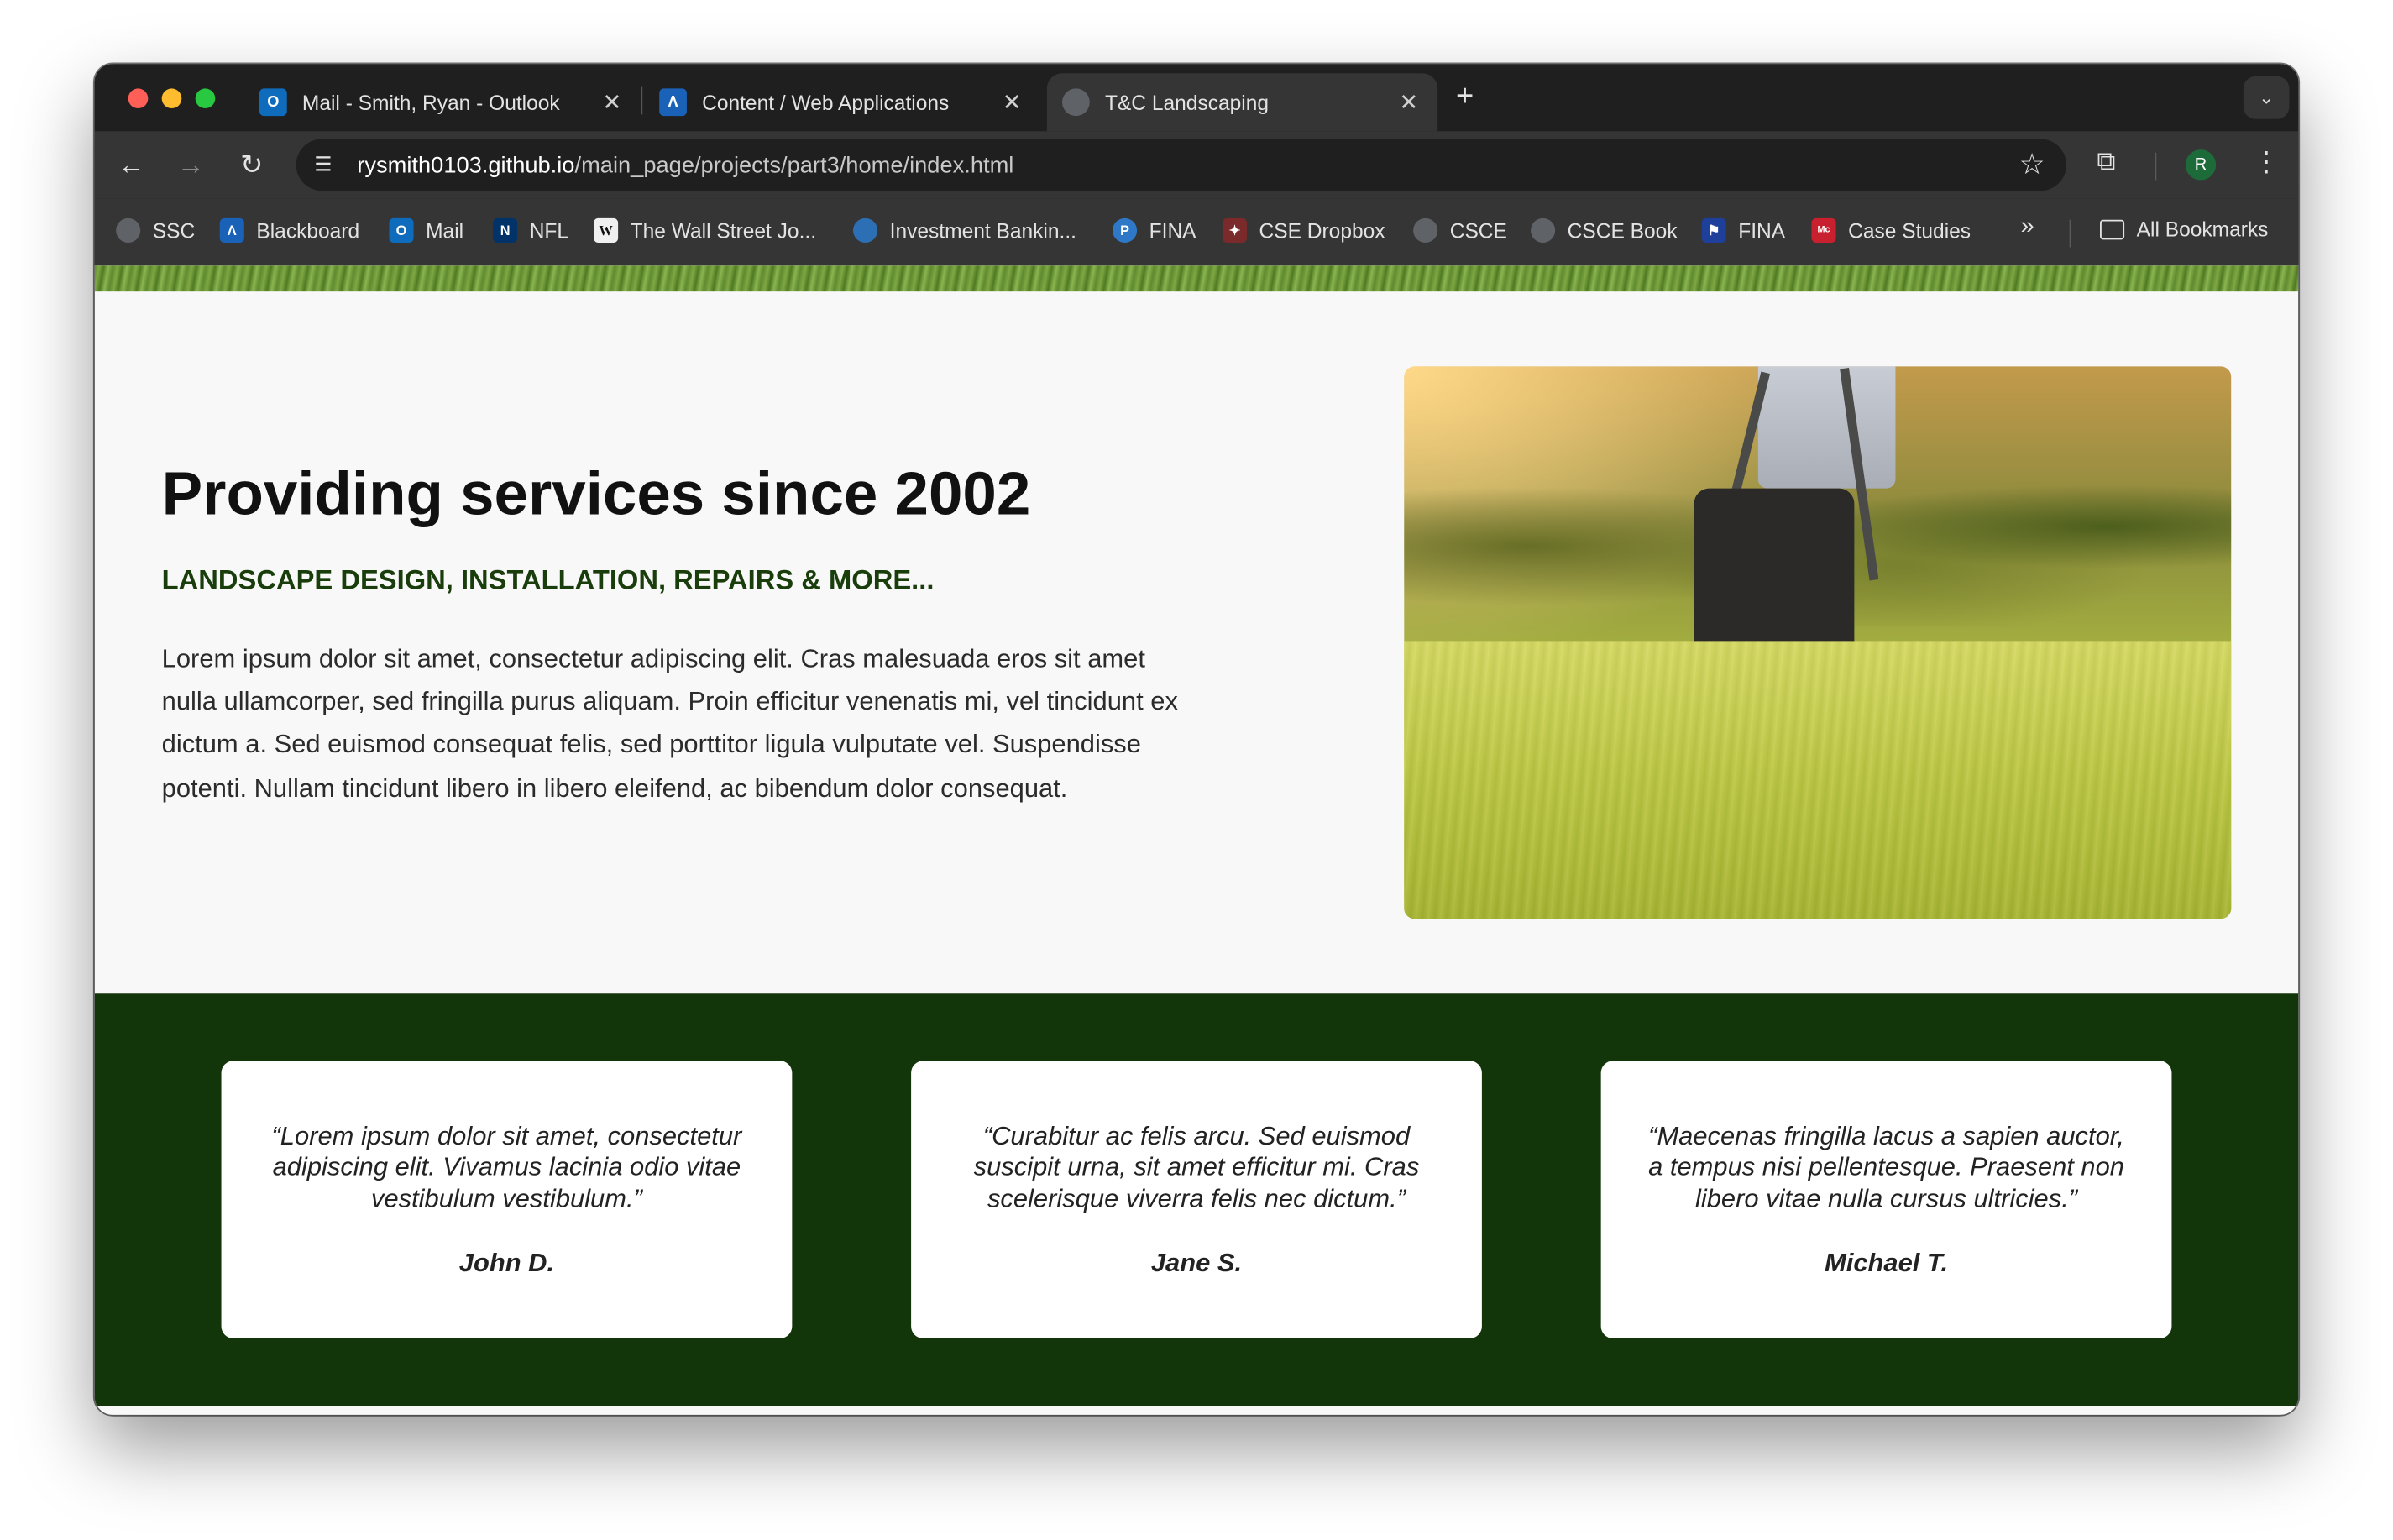  Describe the element at coordinates (1823, 230) in the screenshot. I see `mcgraw-hill-icon: Mc` at that location.